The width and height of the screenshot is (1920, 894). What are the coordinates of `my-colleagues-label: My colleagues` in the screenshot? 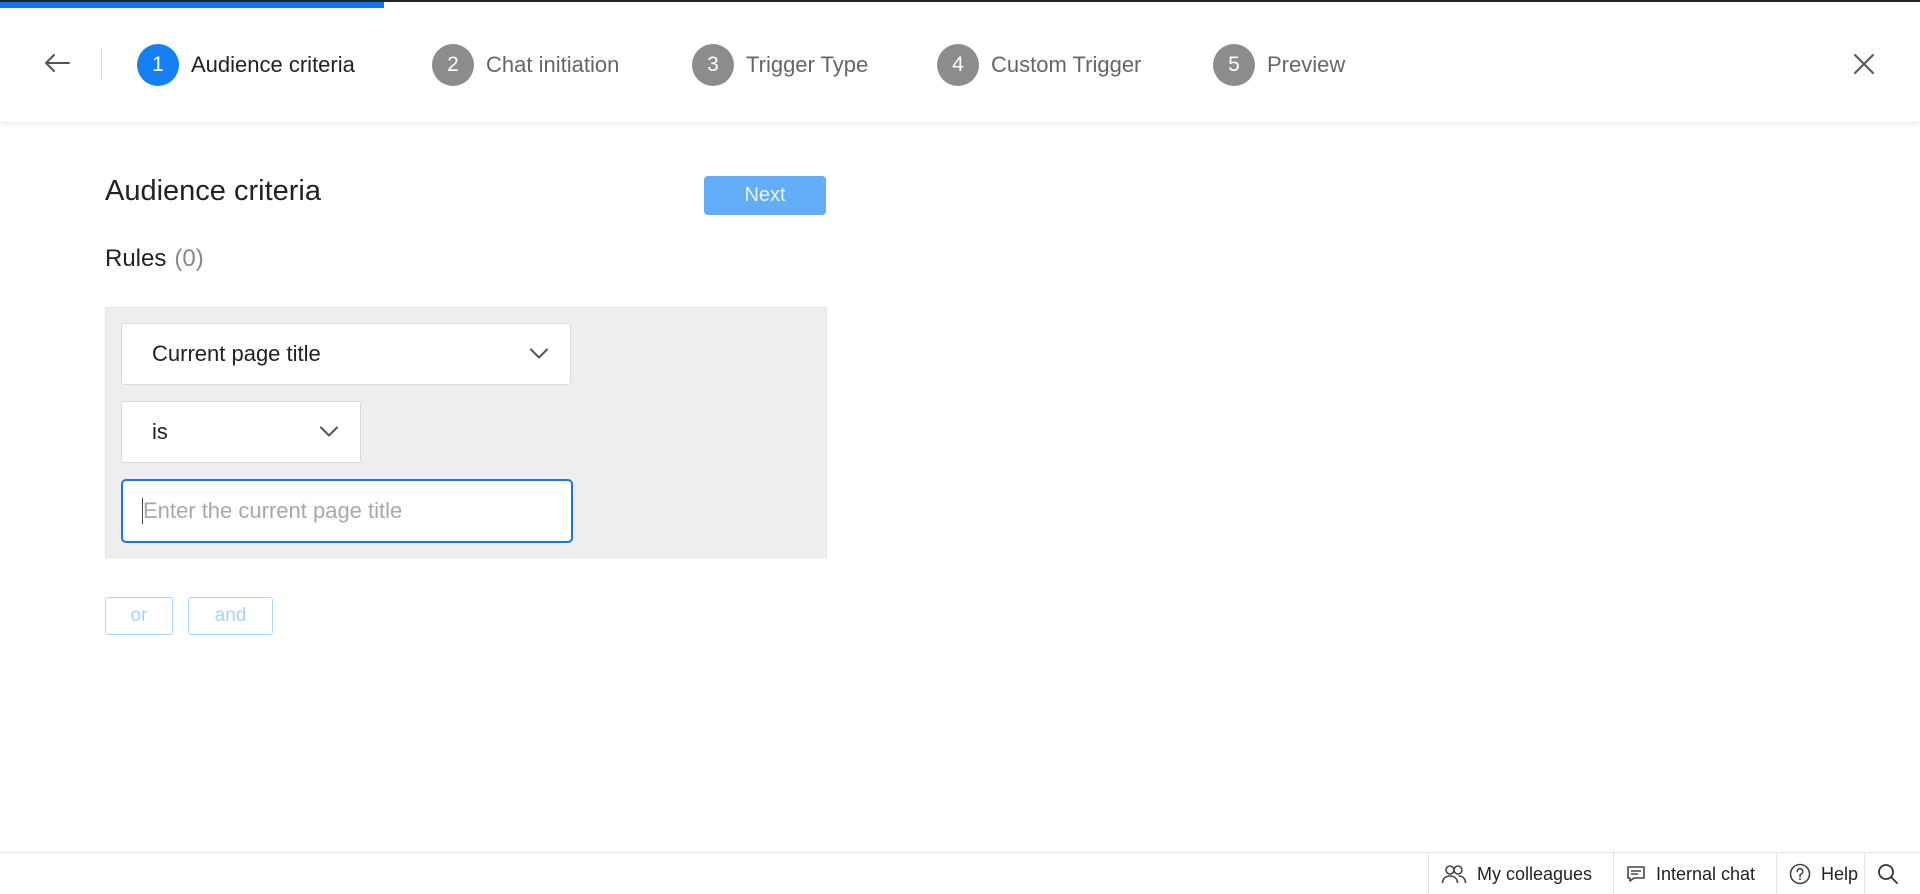 It's located at (1535, 873).